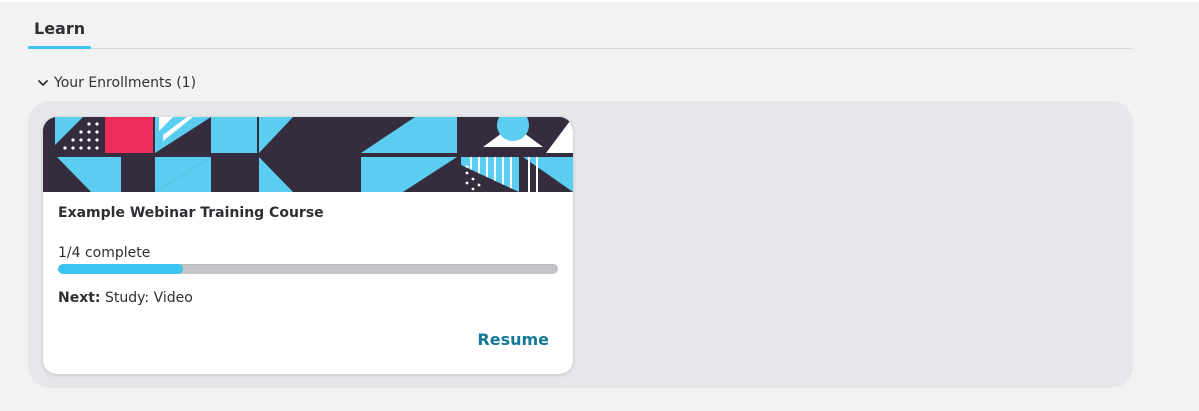  Describe the element at coordinates (60, 47) in the screenshot. I see `active-tab-indicator` at that location.